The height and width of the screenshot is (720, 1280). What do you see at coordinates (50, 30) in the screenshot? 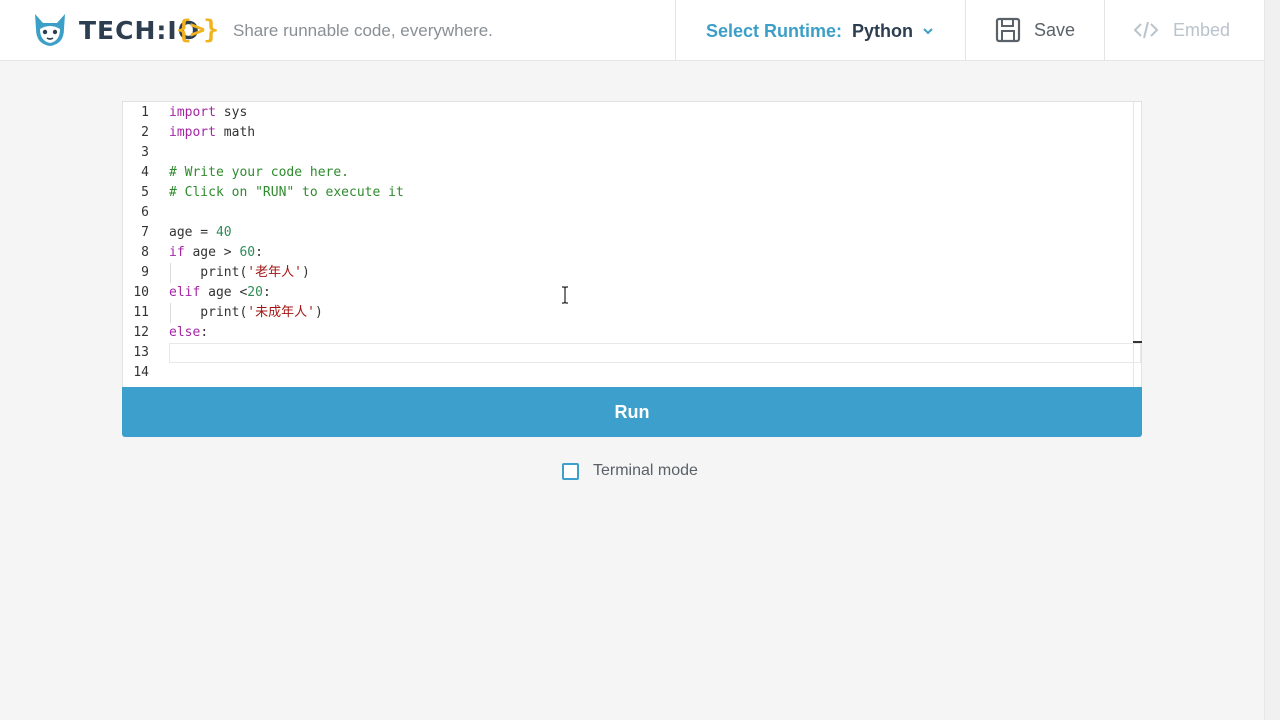
I see `fox-mascot-logo-icon` at bounding box center [50, 30].